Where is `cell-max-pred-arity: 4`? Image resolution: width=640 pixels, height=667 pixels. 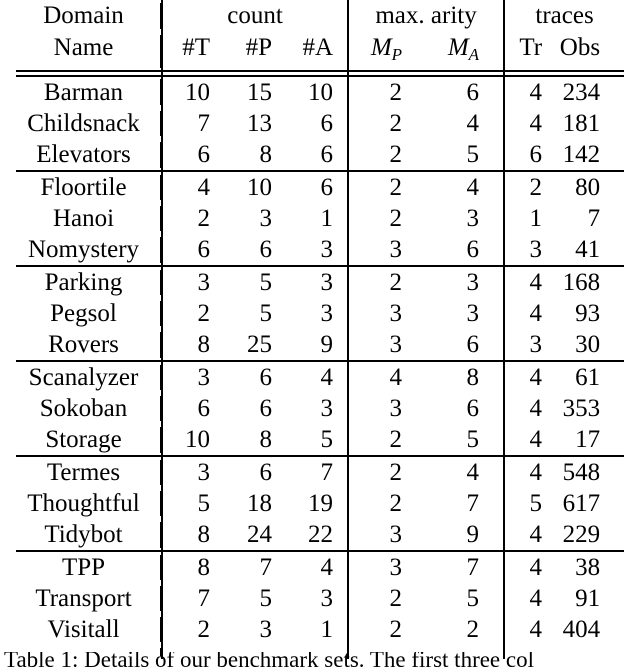
cell-max-pred-arity: 4 is located at coordinates (387, 377).